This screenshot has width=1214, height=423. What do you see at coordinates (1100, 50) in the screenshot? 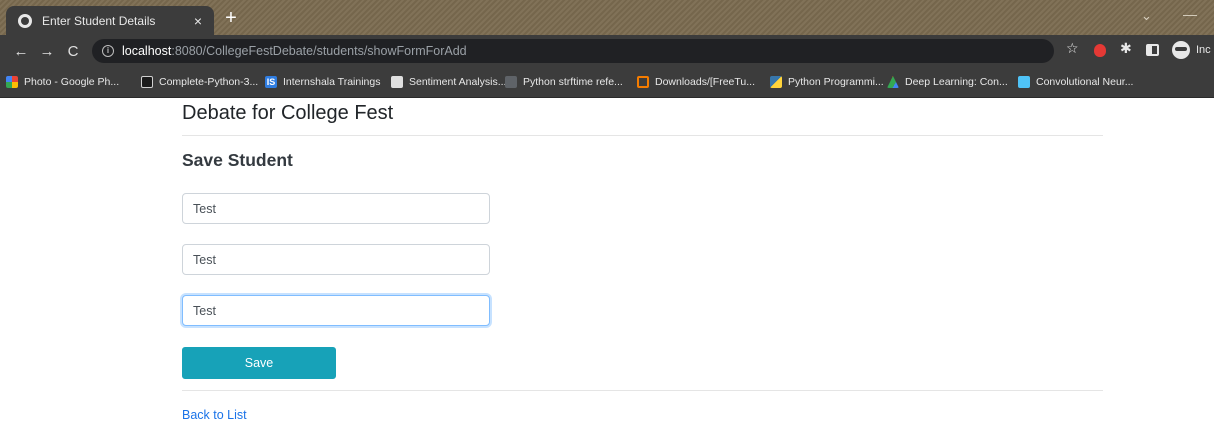
I see `extension-icon` at bounding box center [1100, 50].